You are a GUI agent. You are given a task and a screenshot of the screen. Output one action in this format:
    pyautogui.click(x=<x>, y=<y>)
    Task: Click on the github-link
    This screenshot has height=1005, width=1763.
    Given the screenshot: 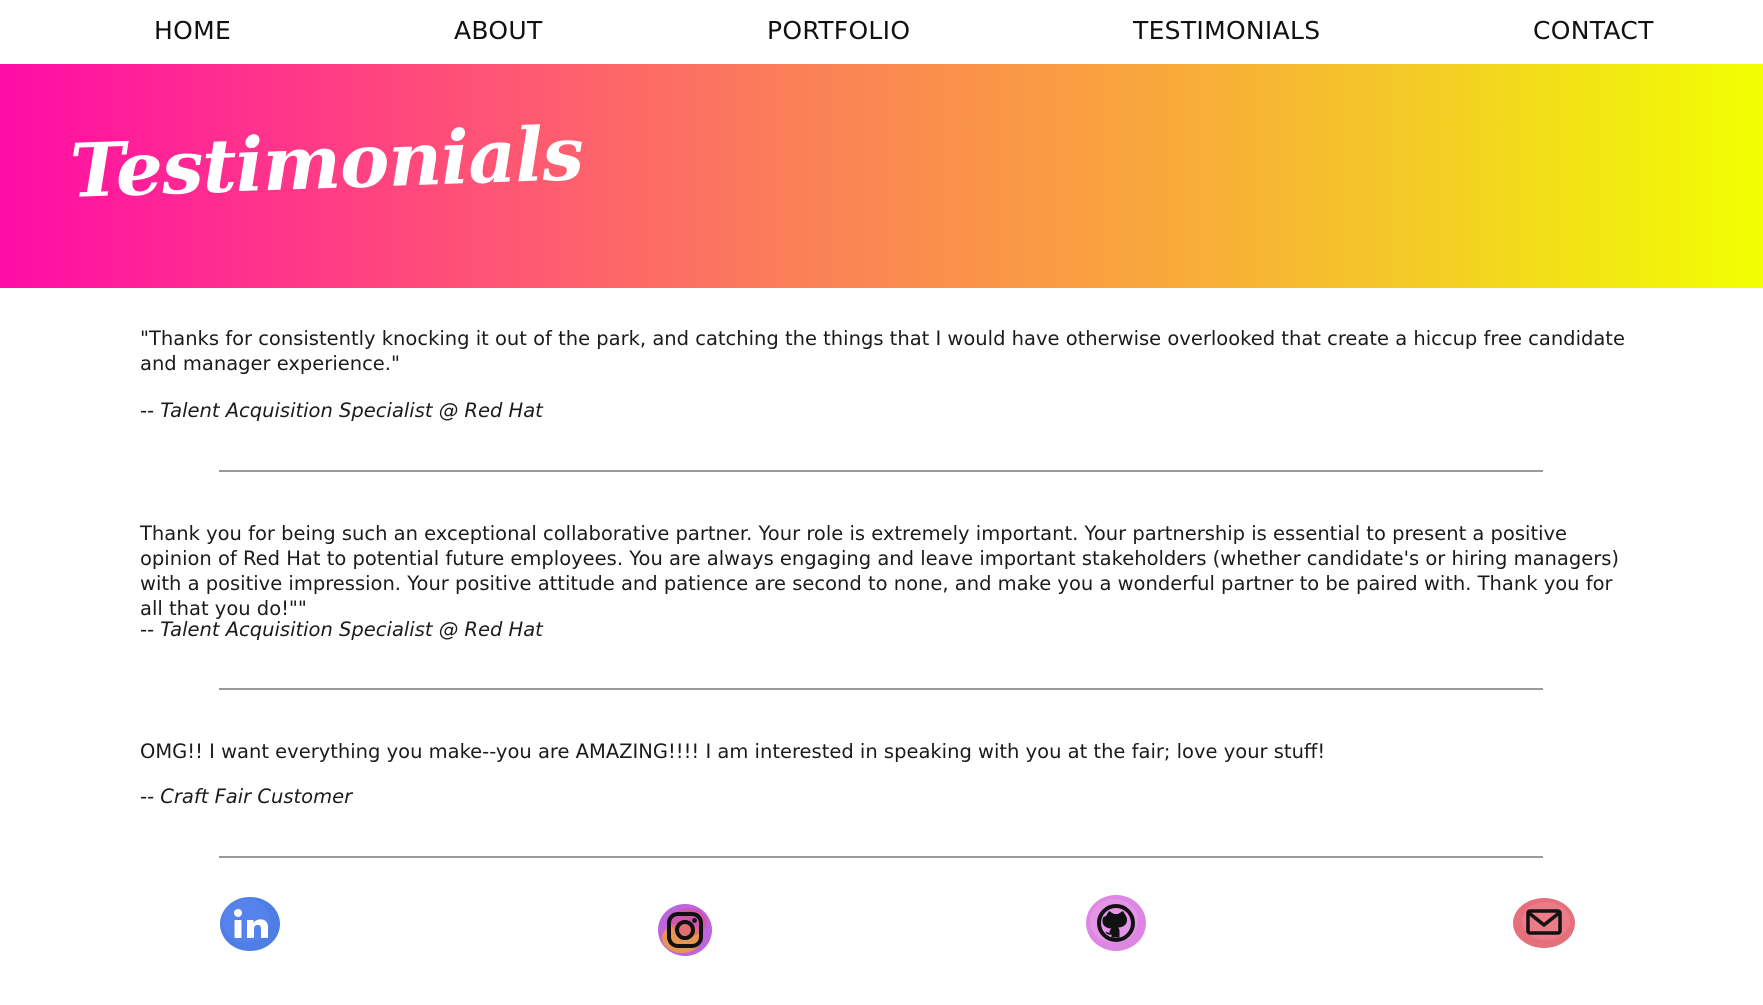 What is the action you would take?
    pyautogui.click(x=1116, y=923)
    